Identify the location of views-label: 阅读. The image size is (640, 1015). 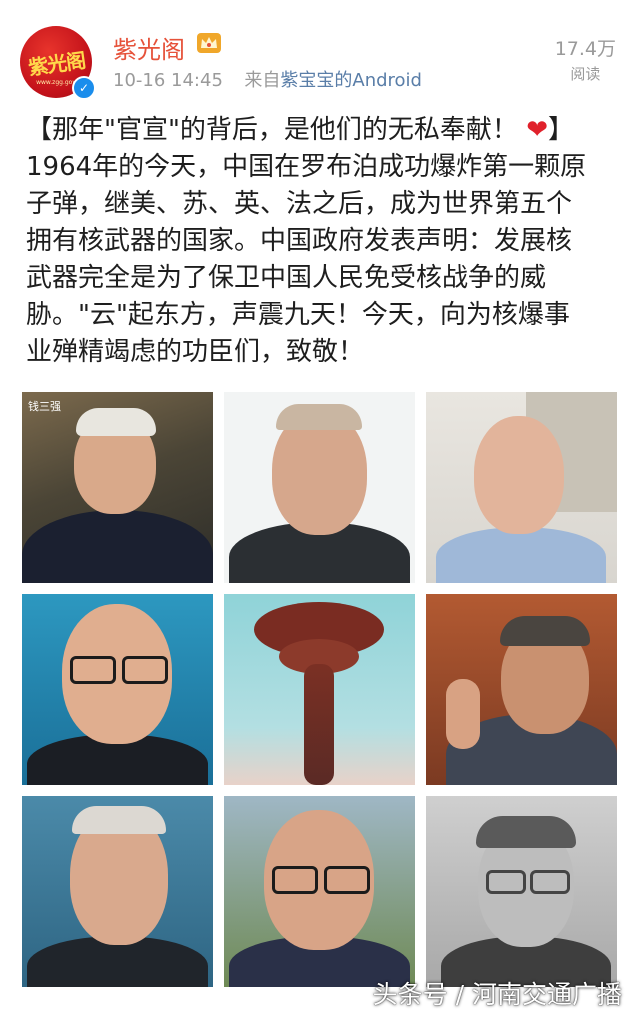
(585, 74).